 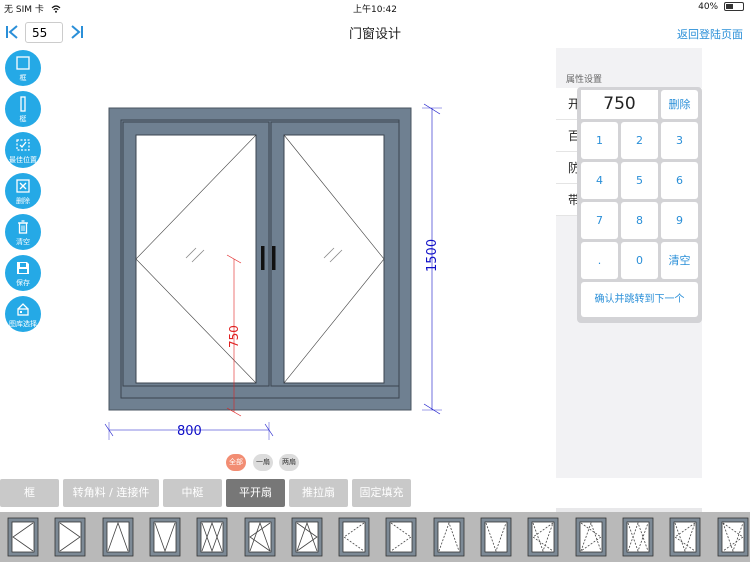 I want to click on right-glass, so click(x=334, y=259).